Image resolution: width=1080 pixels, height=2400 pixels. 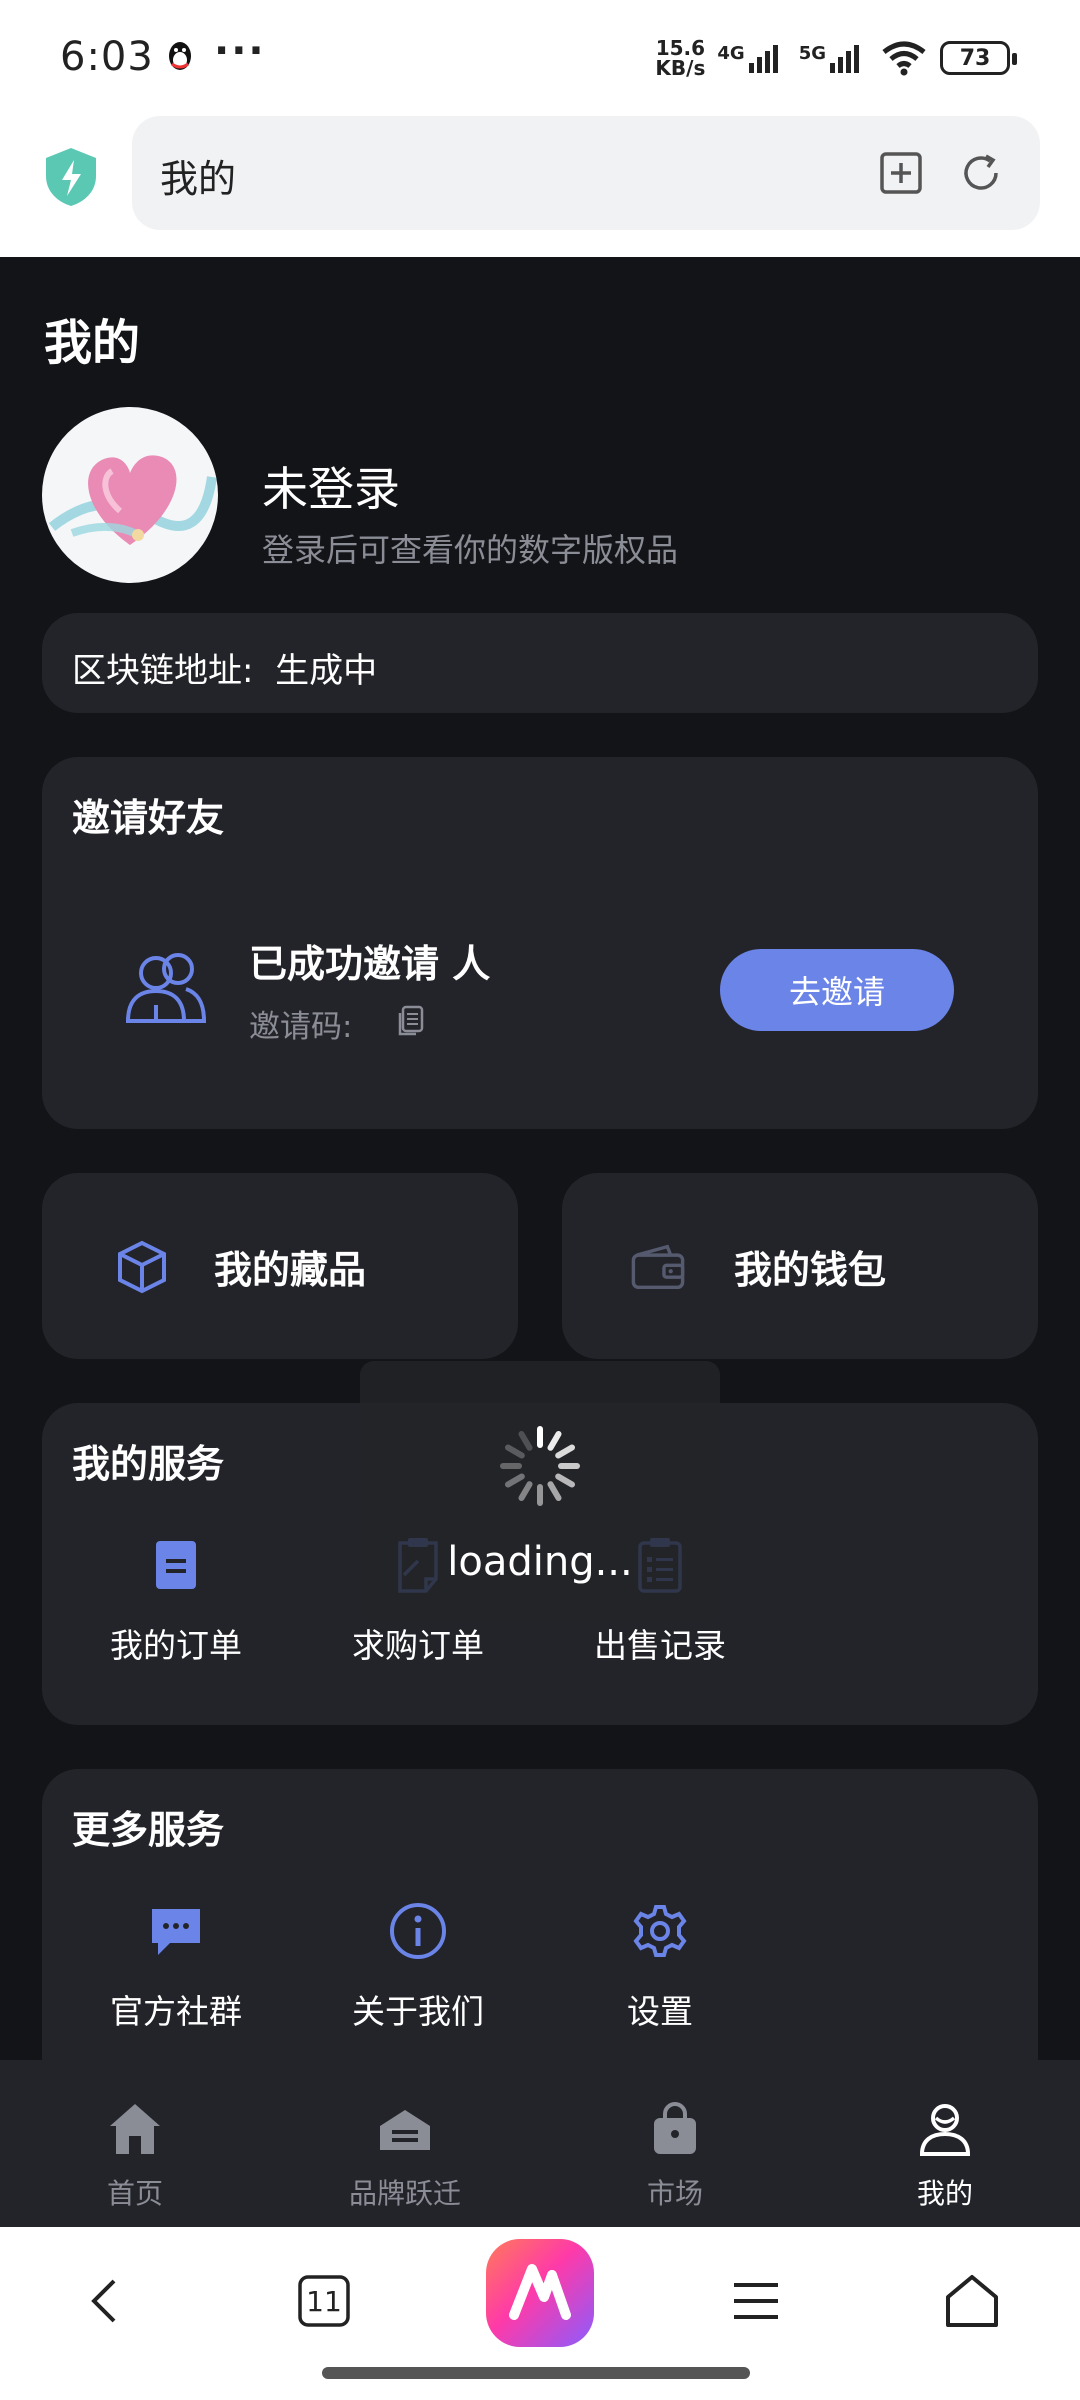 I want to click on user-name: 未登录, so click(x=331, y=486).